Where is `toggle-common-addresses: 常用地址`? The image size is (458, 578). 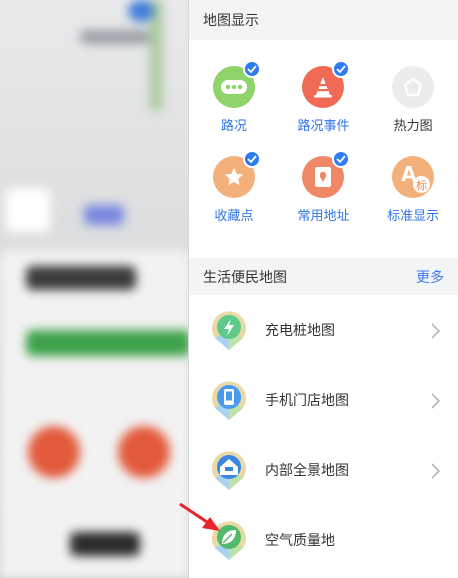
toggle-common-addresses: 常用地址 is located at coordinates (324, 187).